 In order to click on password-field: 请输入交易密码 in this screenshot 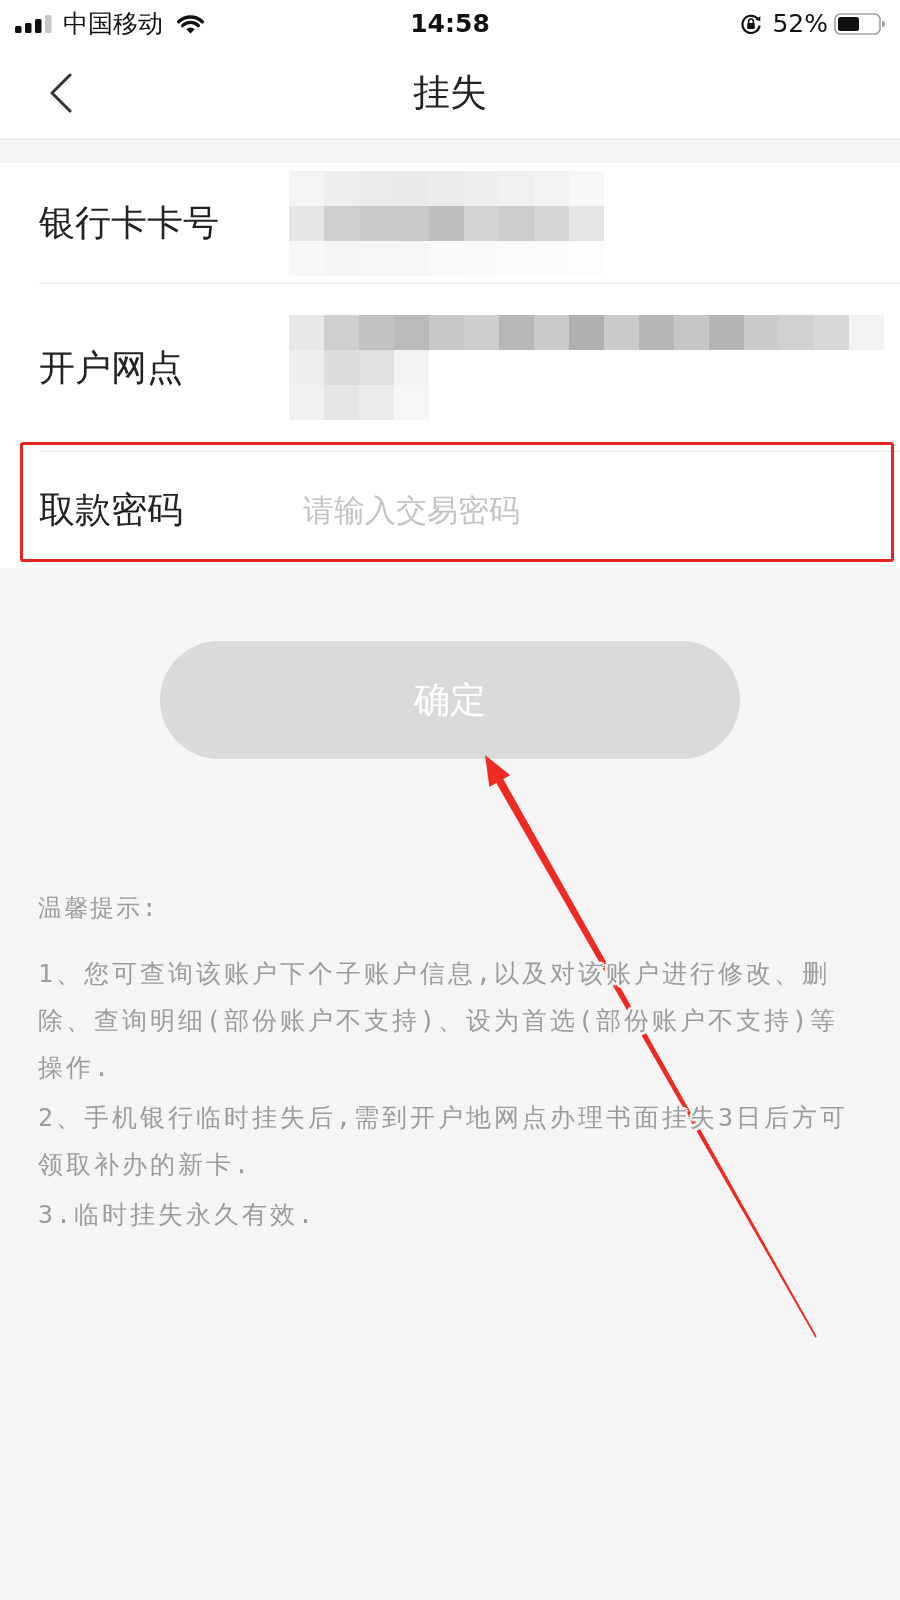, I will do `click(569, 510)`.